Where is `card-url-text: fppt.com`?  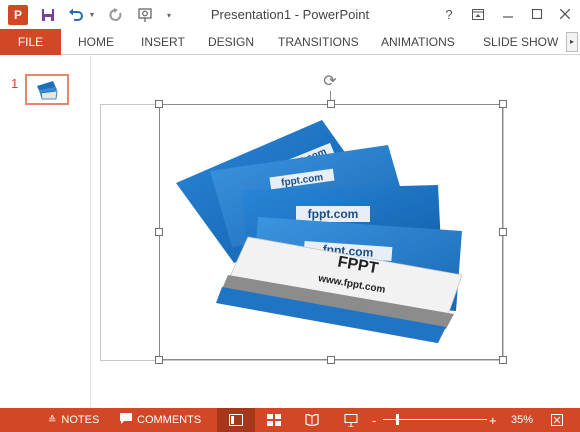 card-url-text: fppt.com is located at coordinates (333, 214).